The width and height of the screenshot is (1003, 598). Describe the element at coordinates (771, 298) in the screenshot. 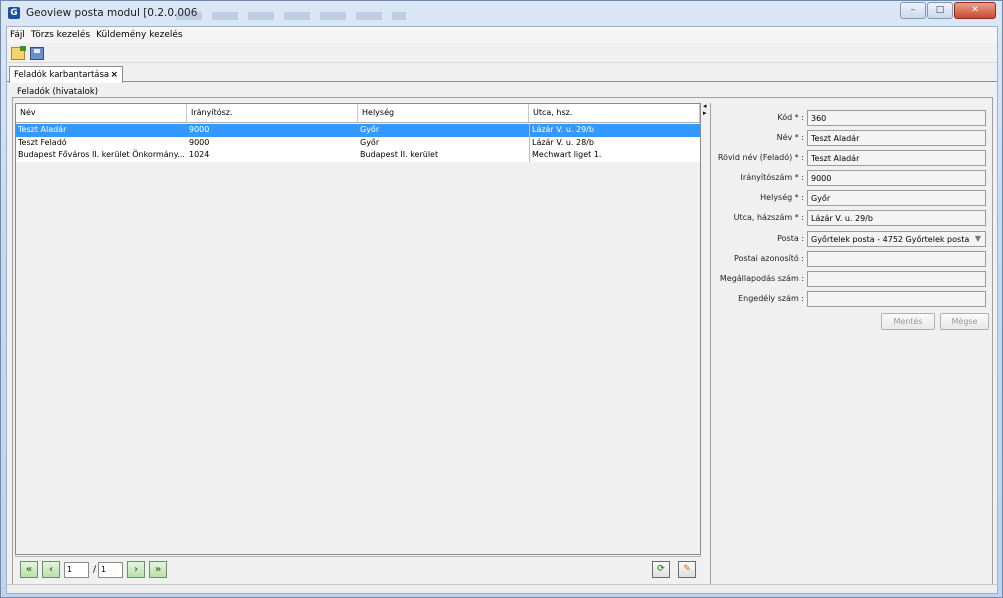

I see `field-label: Engedély szám :` at that location.